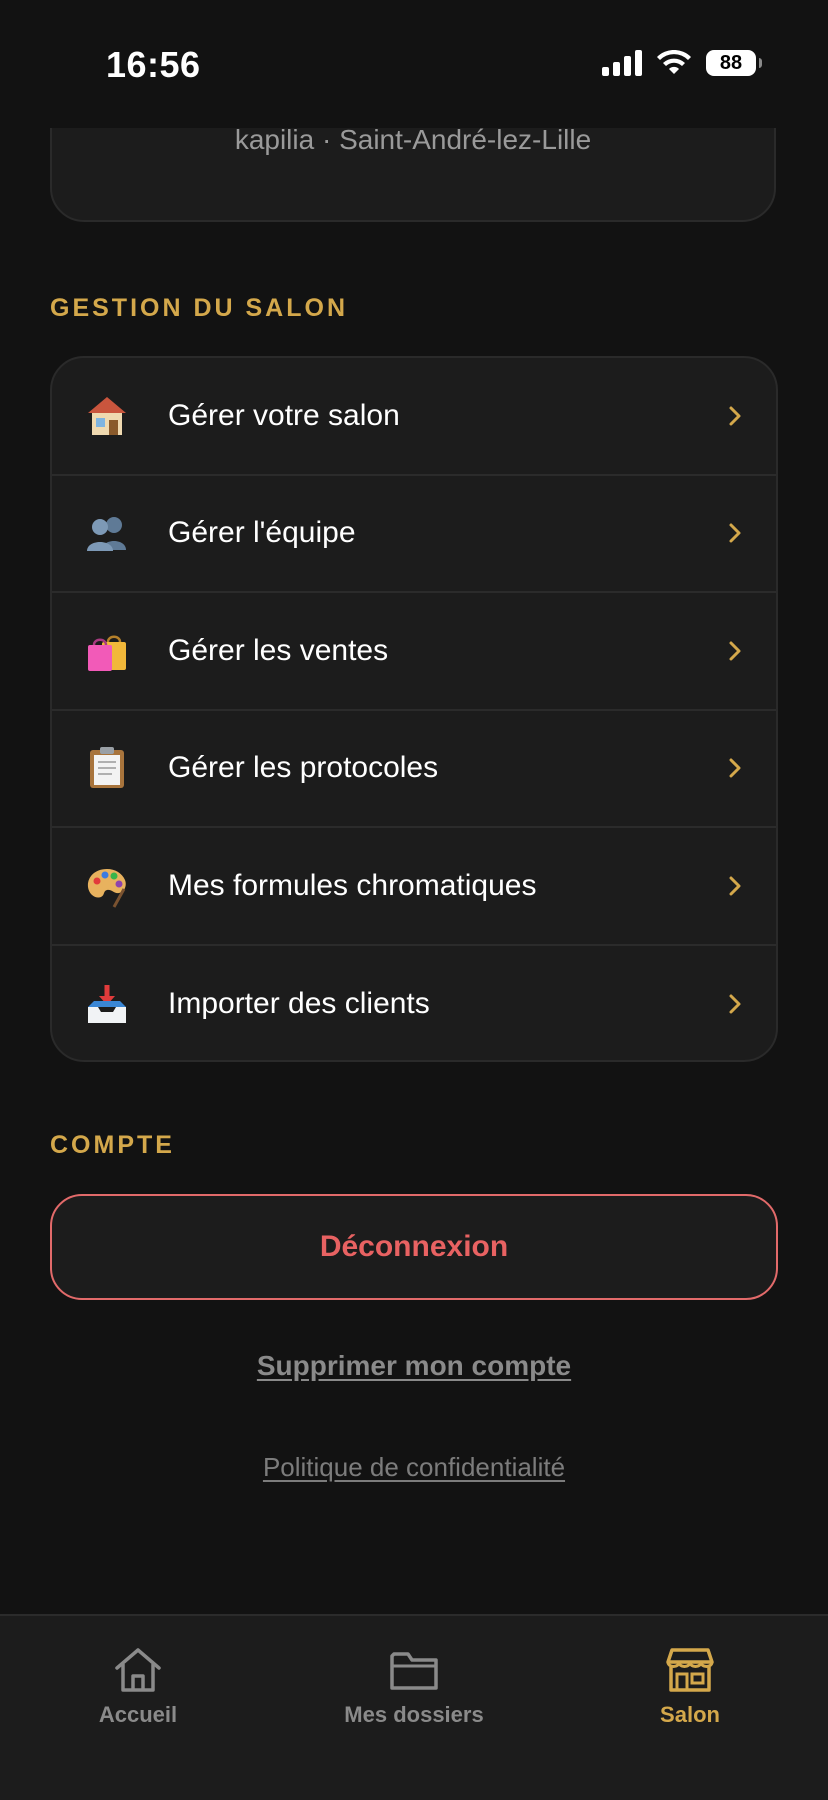 The width and height of the screenshot is (828, 1800). Describe the element at coordinates (199, 308) in the screenshot. I see `salon-section-title: GESTION DU SALON` at that location.